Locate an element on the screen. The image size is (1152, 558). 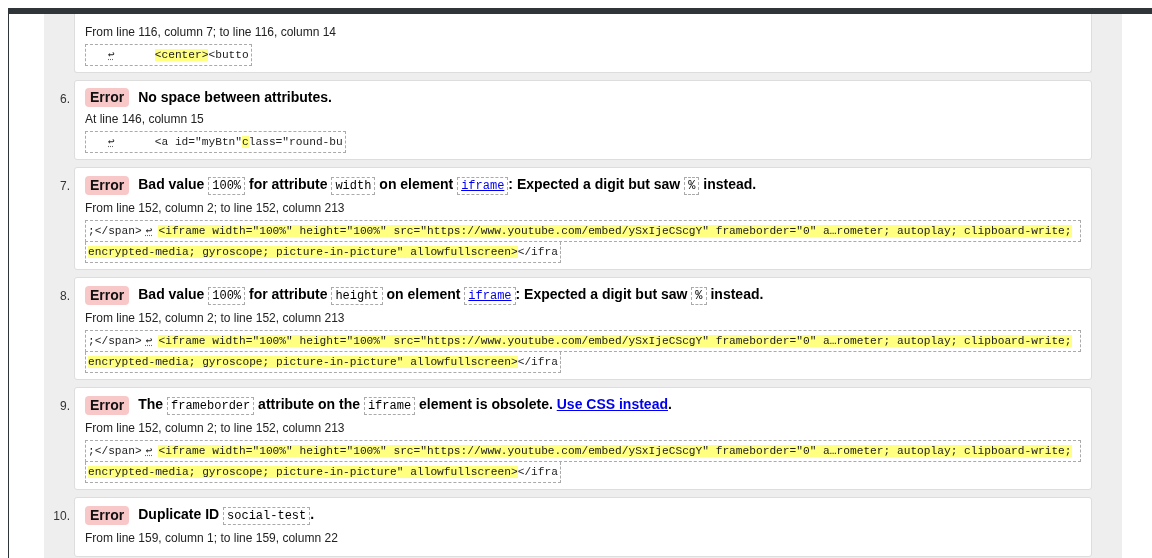
message-text: The frameborder attribute on the iframe element is obsolete. Use CSS instead. is located at coordinates (405, 406).